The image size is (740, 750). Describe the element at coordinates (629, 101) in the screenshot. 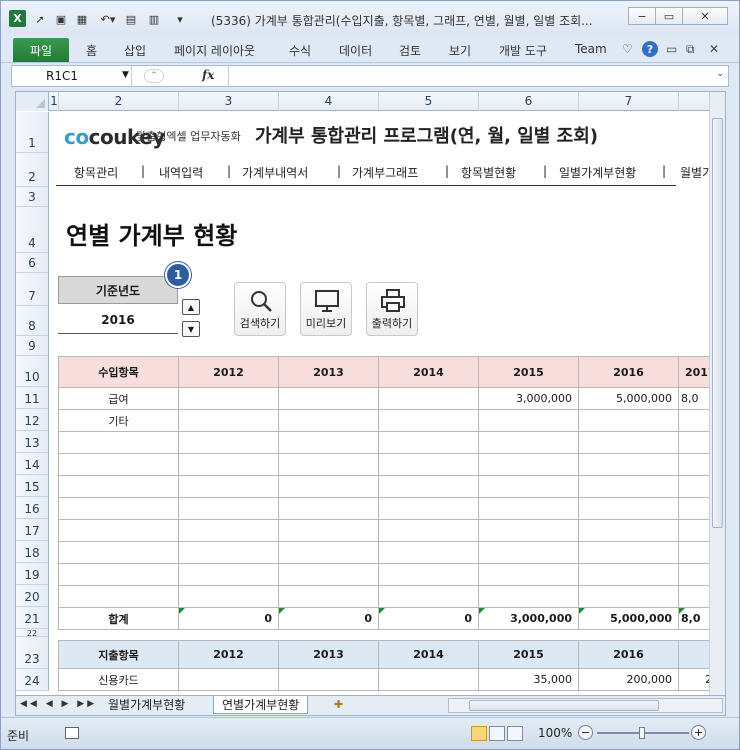

I see `column-header: 7` at that location.